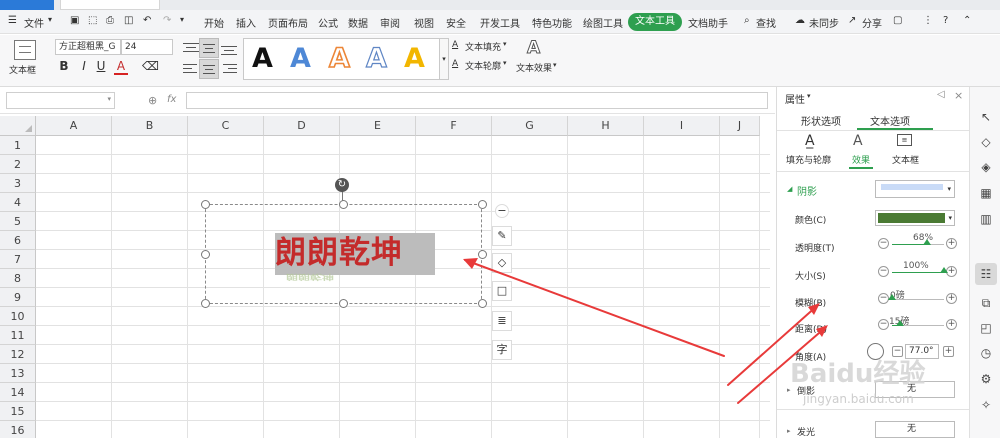 This screenshot has height=438, width=1000. Describe the element at coordinates (899, 374) in the screenshot. I see `watermark-cn: 经验` at that location.